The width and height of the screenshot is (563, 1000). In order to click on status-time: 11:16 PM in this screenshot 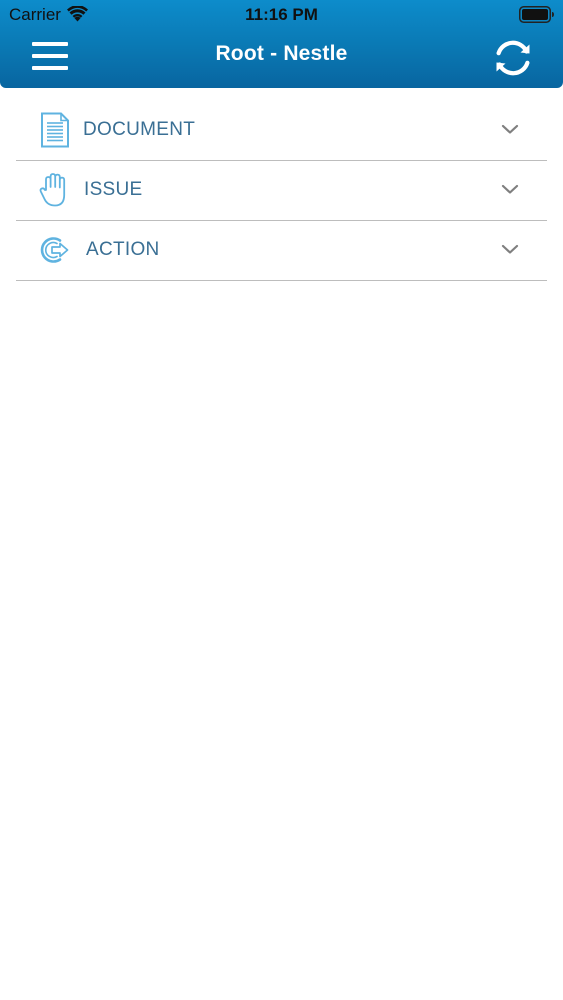, I will do `click(281, 14)`.